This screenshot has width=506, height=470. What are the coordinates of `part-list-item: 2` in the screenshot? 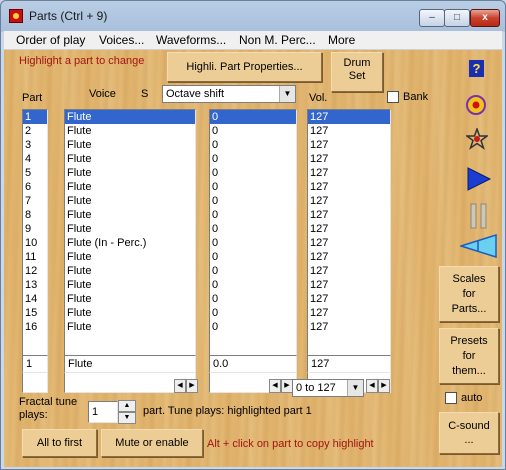 It's located at (35, 131).